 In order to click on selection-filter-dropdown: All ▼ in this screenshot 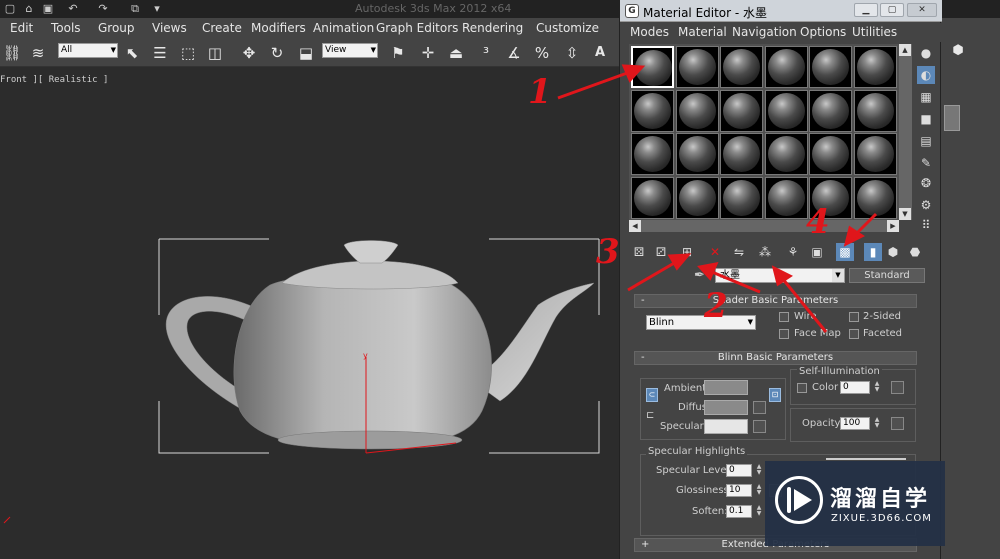, I will do `click(88, 50)`.